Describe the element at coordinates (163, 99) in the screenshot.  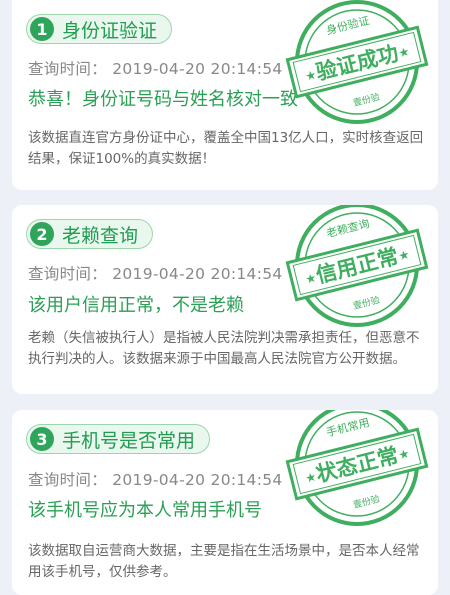
I see `result-text: 恭喜！身份证号码与姓名核对一致` at that location.